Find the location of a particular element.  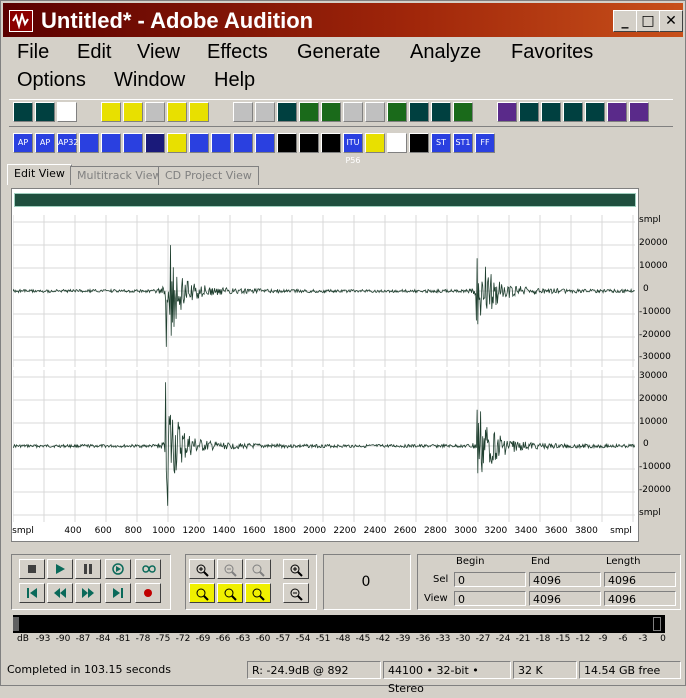

palette-icon is located at coordinates (397, 143).